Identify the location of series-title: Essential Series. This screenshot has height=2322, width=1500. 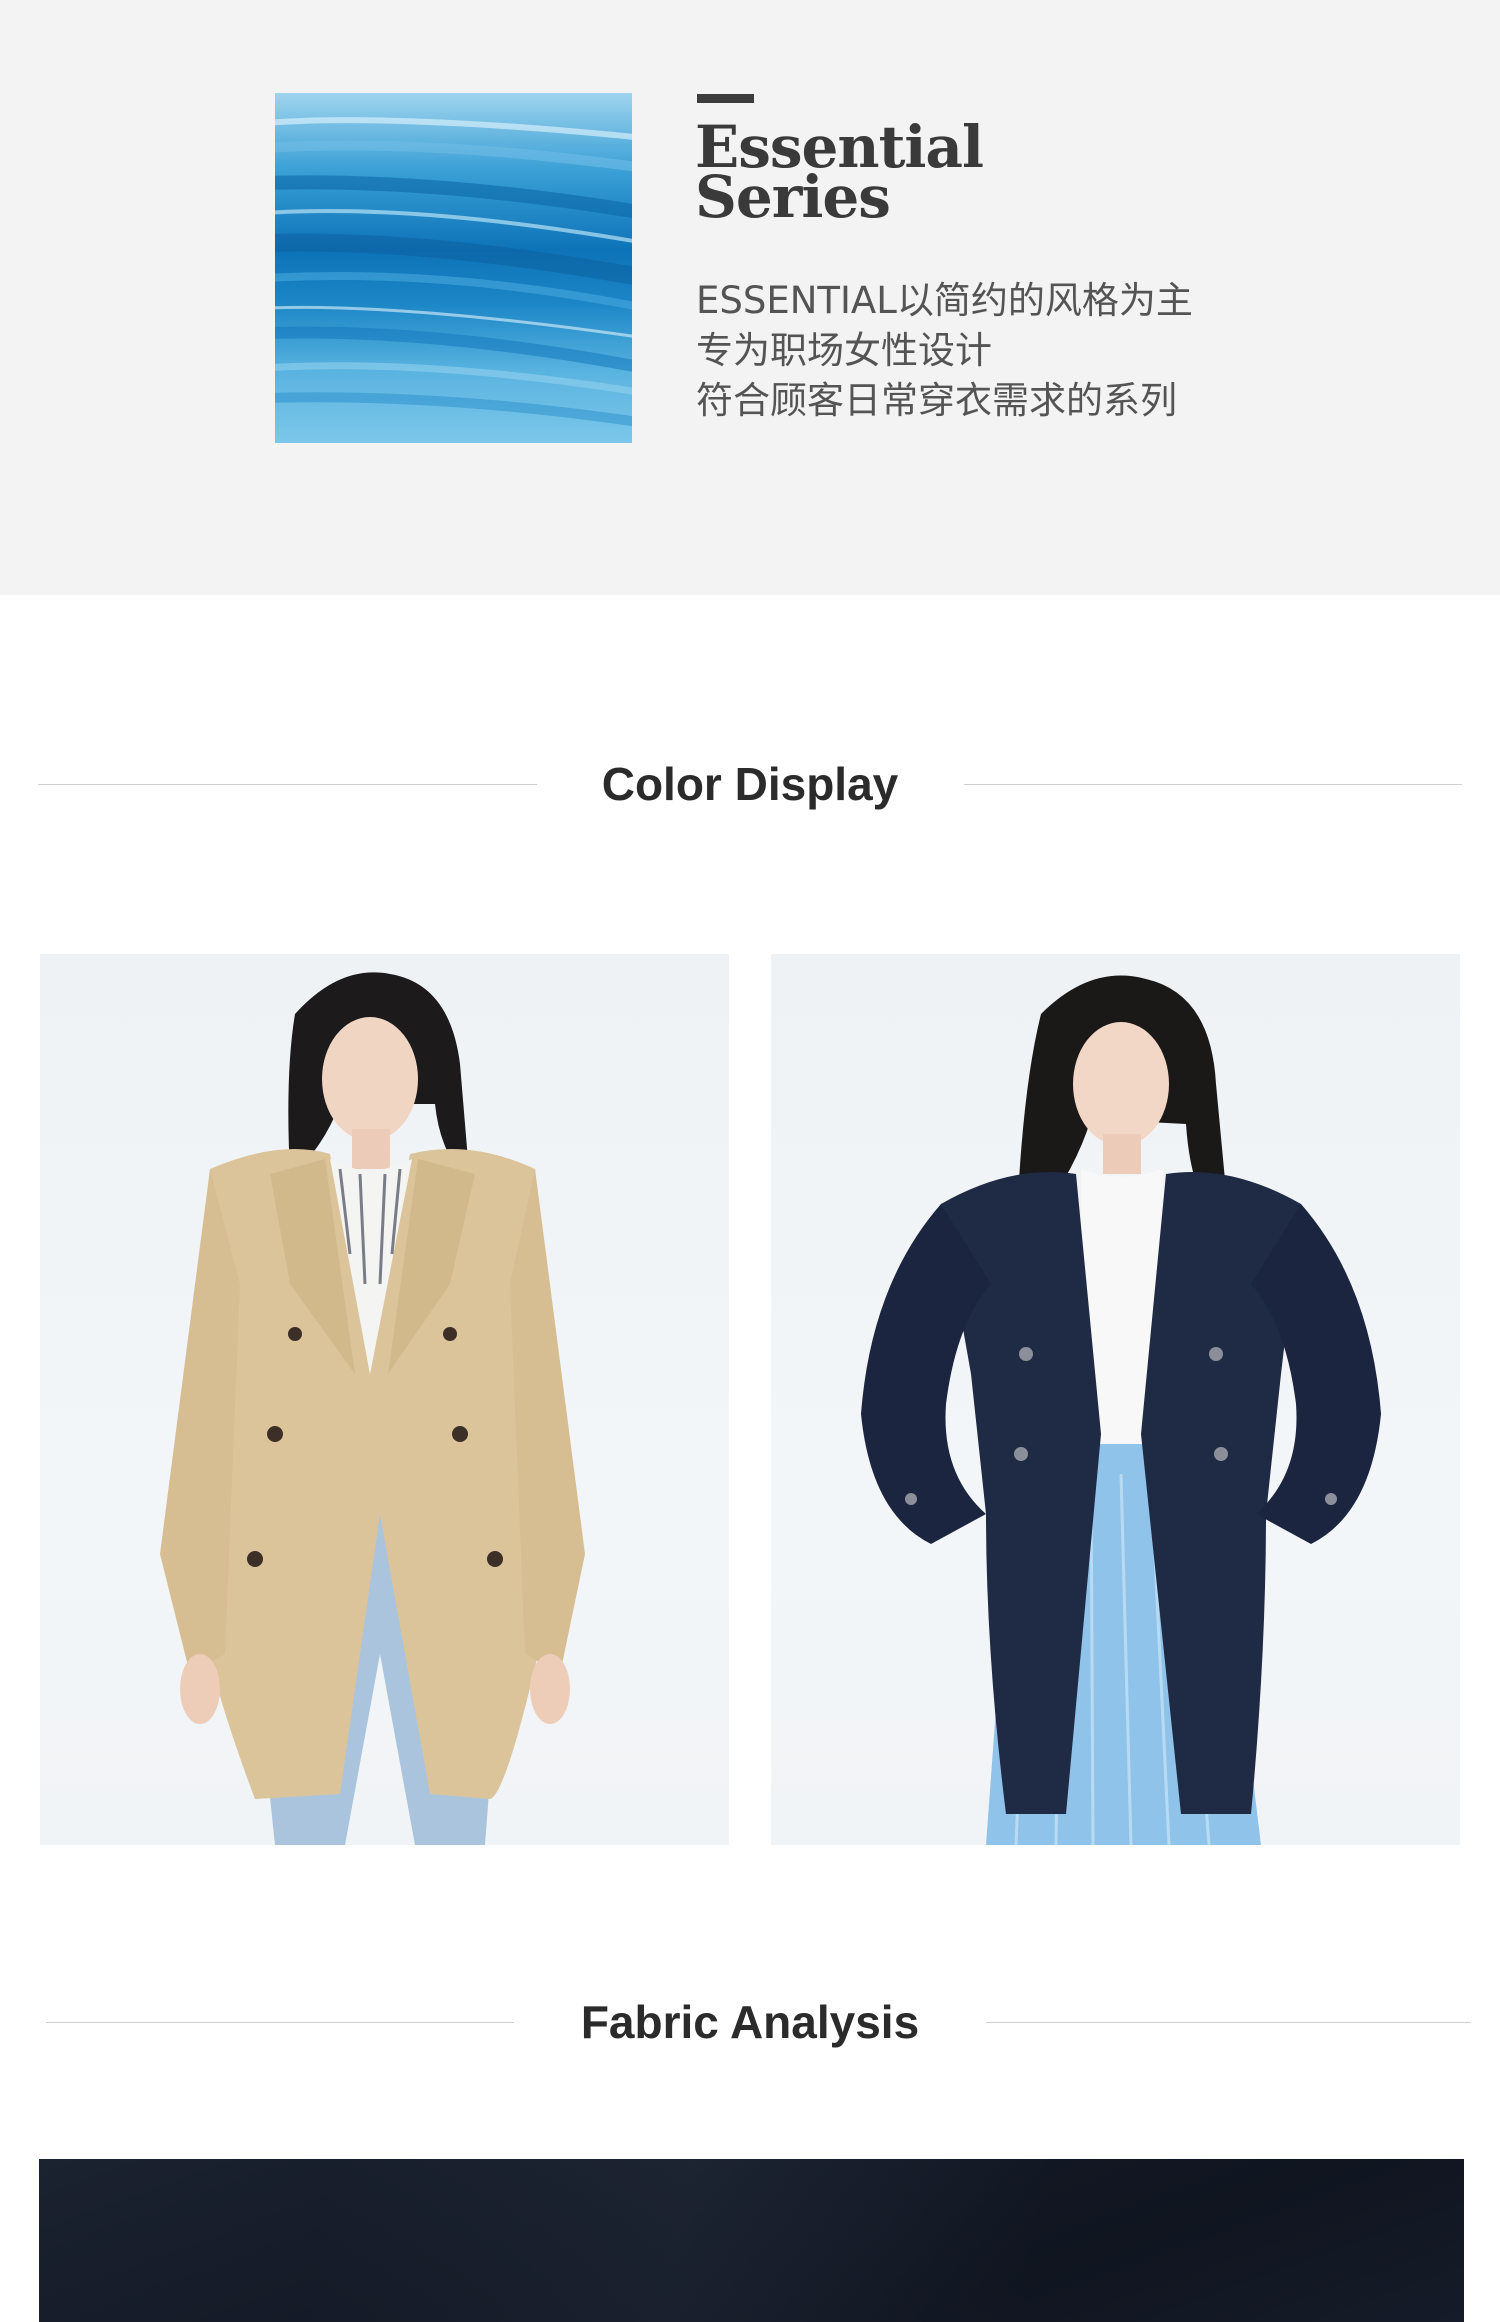
(945, 172).